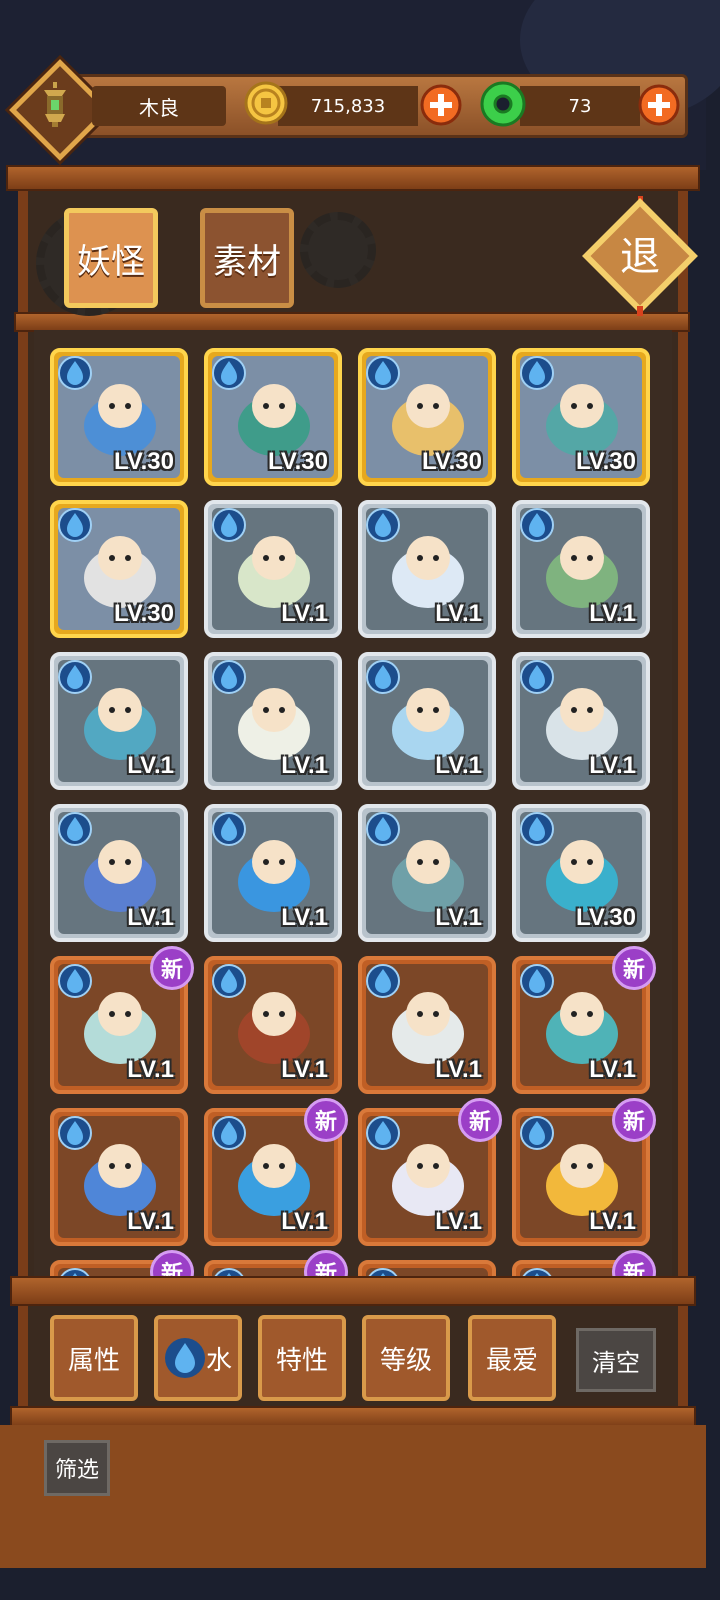  I want to click on top-beam, so click(353, 178).